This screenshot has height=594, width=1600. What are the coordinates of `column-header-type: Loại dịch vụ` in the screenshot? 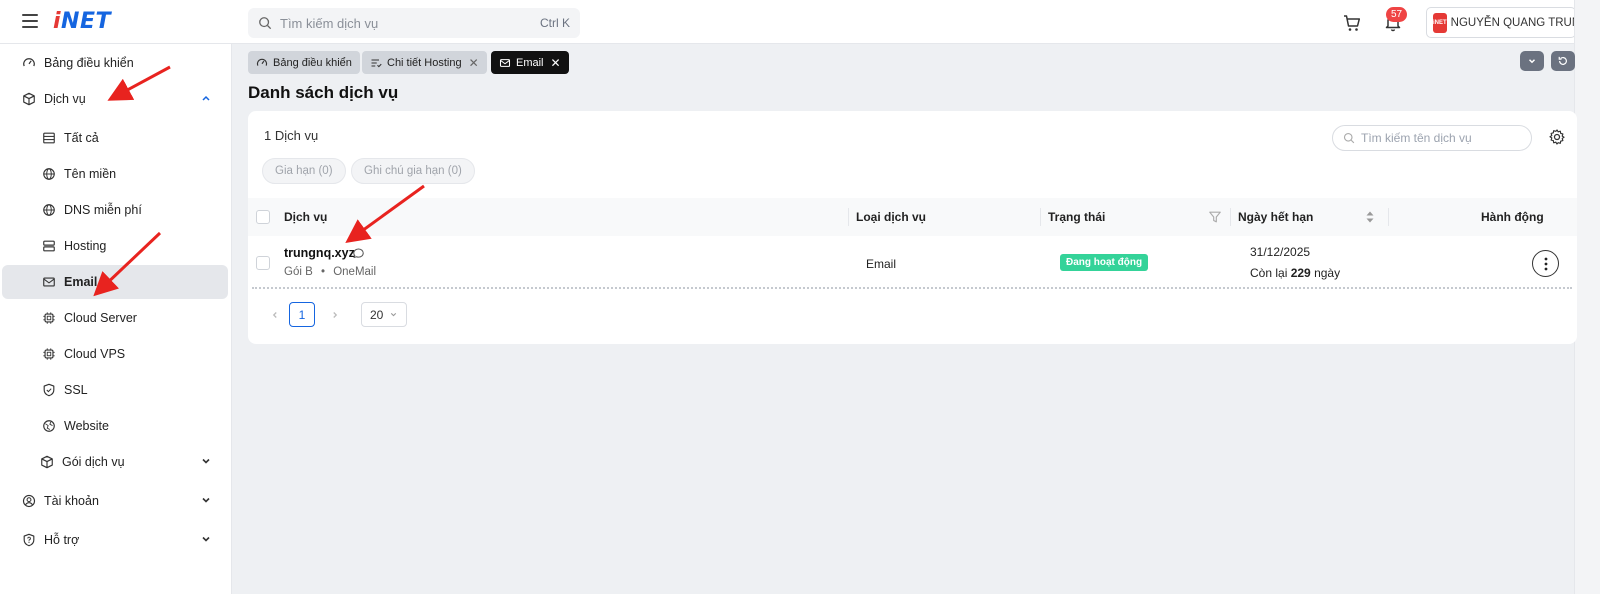 It's located at (891, 217).